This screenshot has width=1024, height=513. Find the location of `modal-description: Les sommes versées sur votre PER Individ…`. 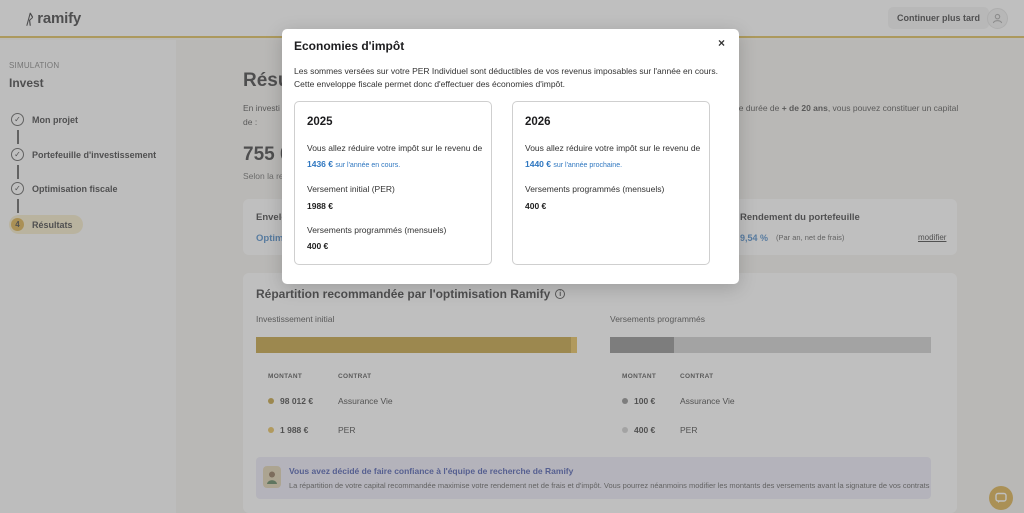

modal-description: Les sommes versées sur votre PER Individ… is located at coordinates (509, 78).